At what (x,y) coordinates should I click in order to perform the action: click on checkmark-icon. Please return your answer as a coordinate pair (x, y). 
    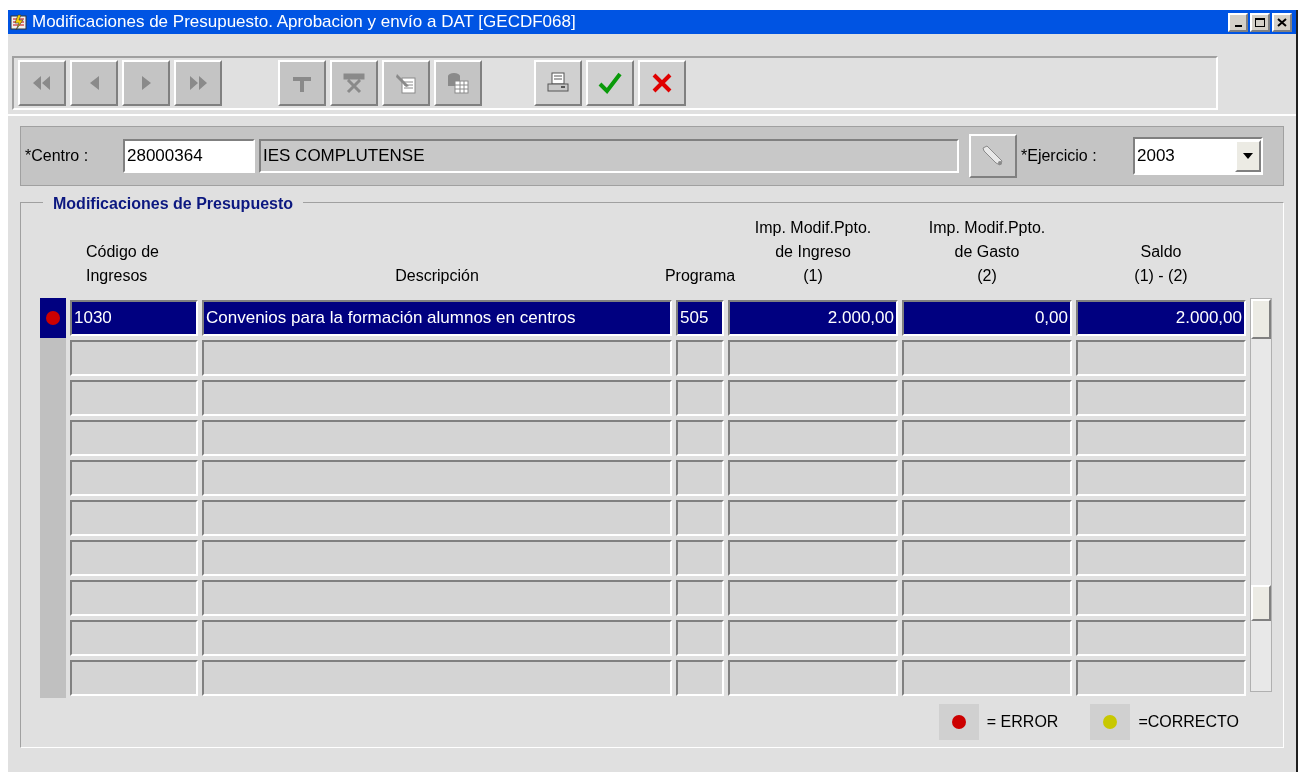
    Looking at the image, I should click on (610, 83).